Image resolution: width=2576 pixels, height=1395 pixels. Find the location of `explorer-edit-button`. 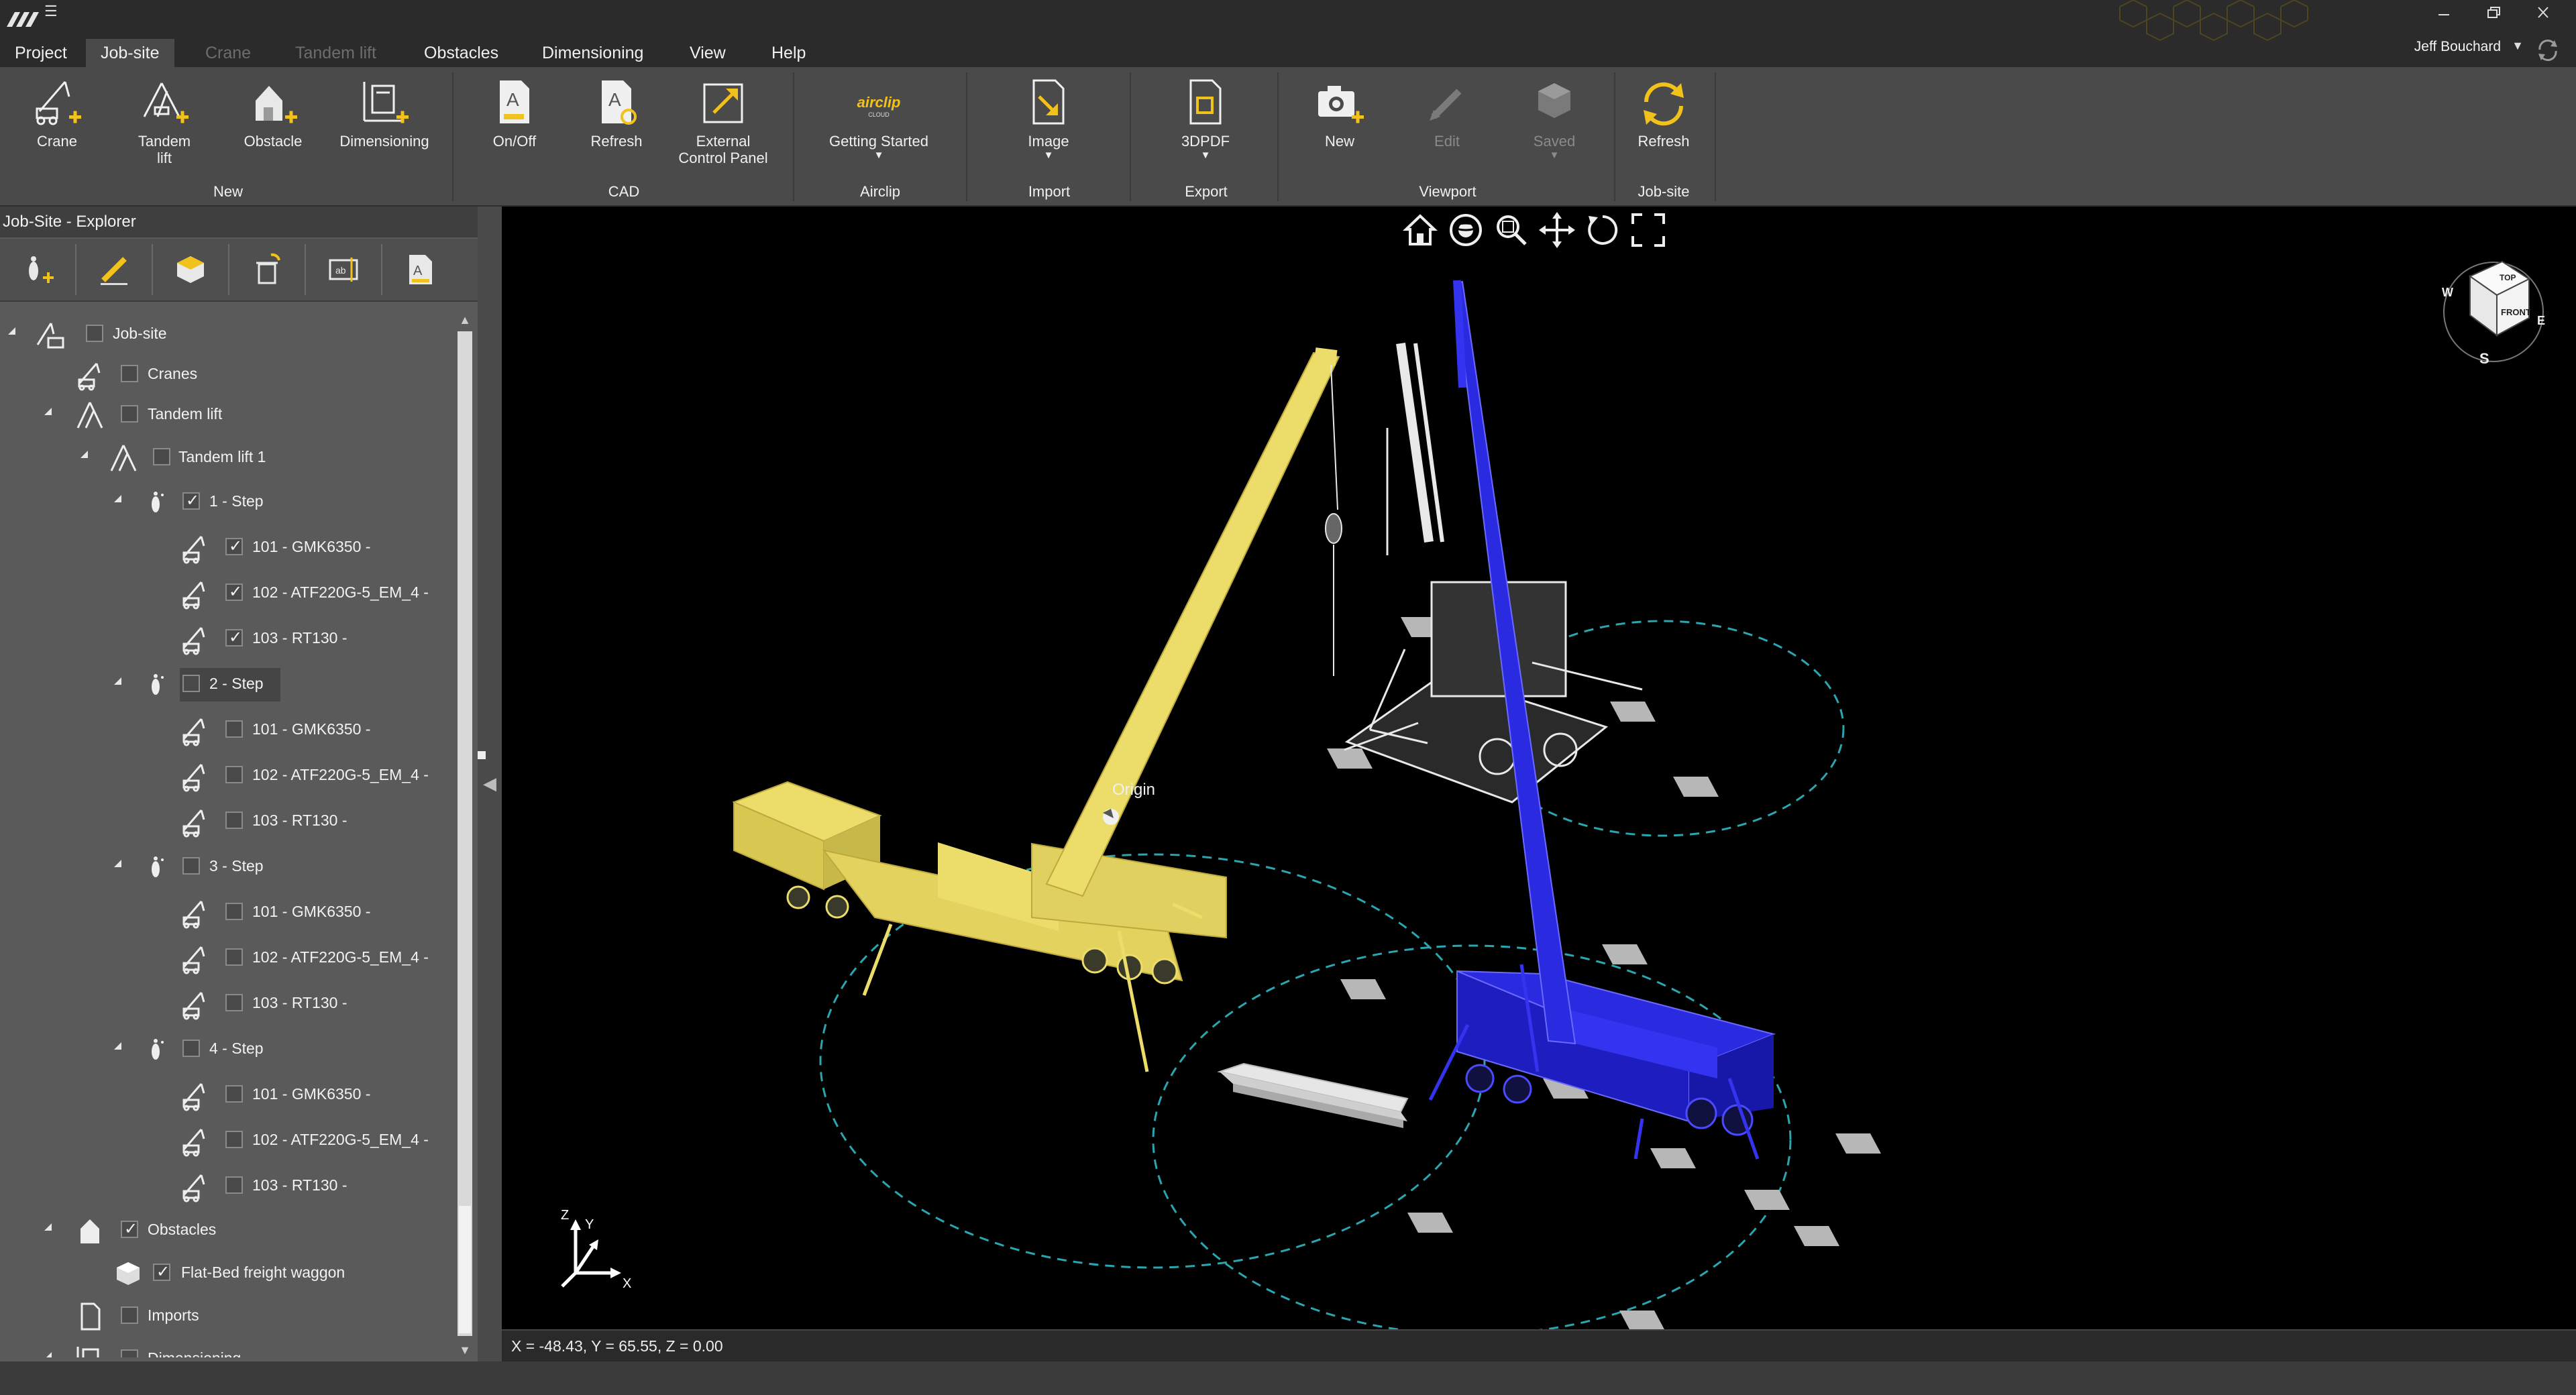

explorer-edit-button is located at coordinates (114, 269).